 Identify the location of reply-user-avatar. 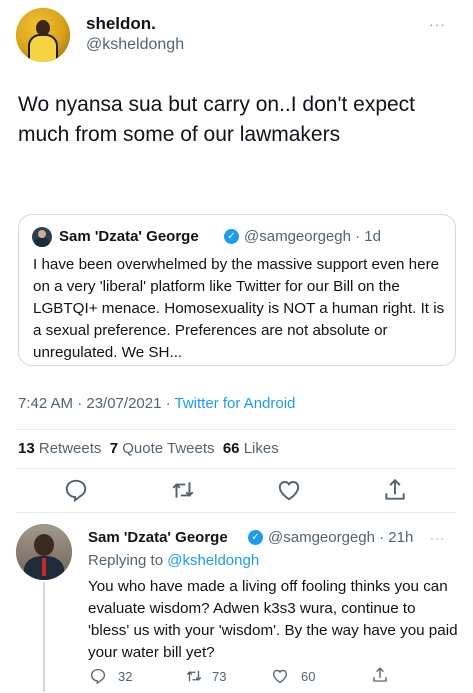
(44, 552).